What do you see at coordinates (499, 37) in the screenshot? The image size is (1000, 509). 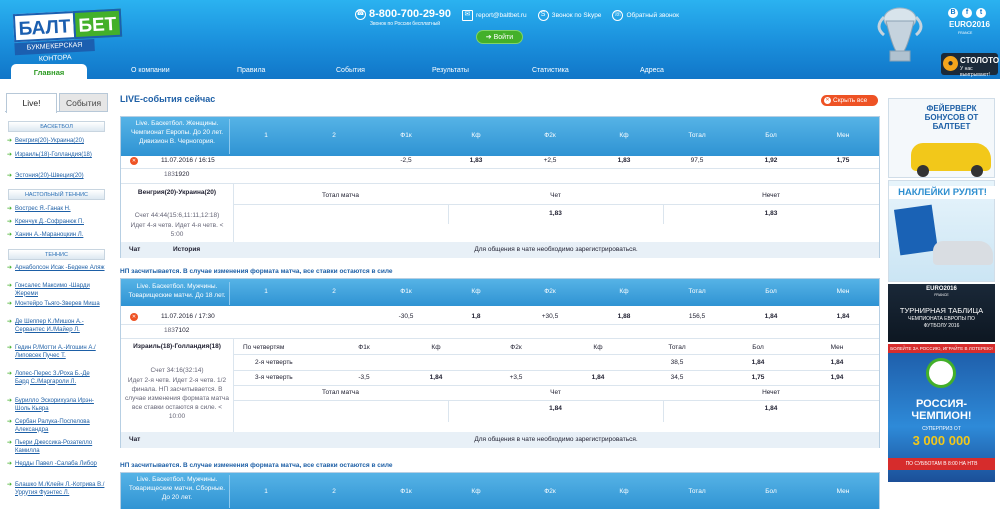 I see `login-button: ➔ Войти` at bounding box center [499, 37].